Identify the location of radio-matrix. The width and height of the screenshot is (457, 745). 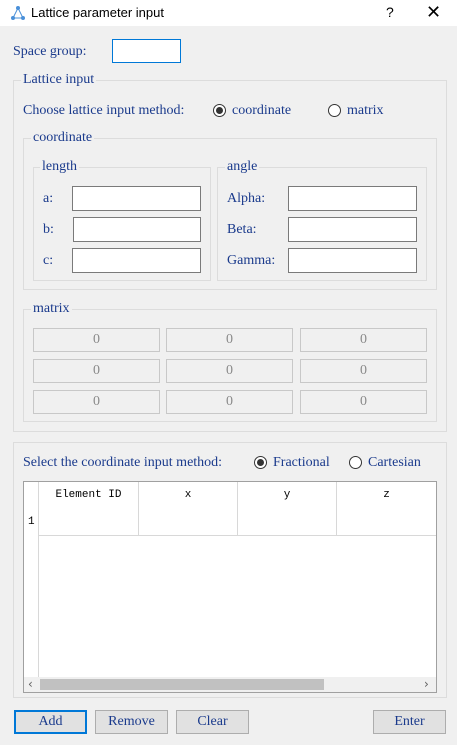
(334, 110).